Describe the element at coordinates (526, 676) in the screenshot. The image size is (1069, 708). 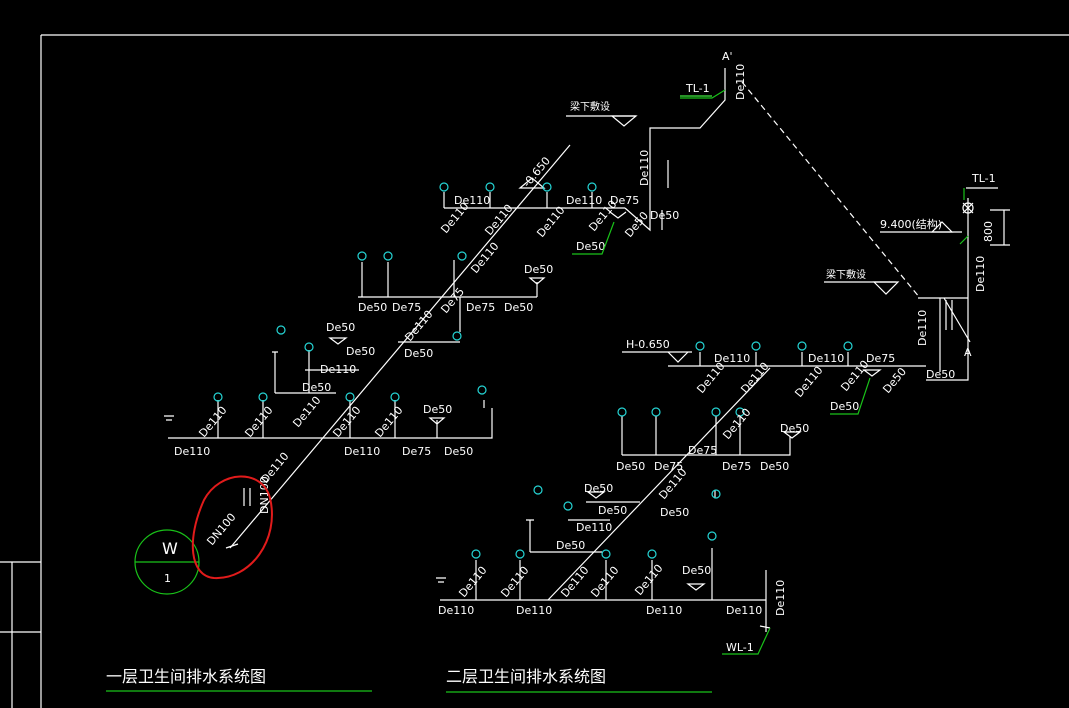
I see `floor2-title: 二层卫生间排水系统图` at that location.